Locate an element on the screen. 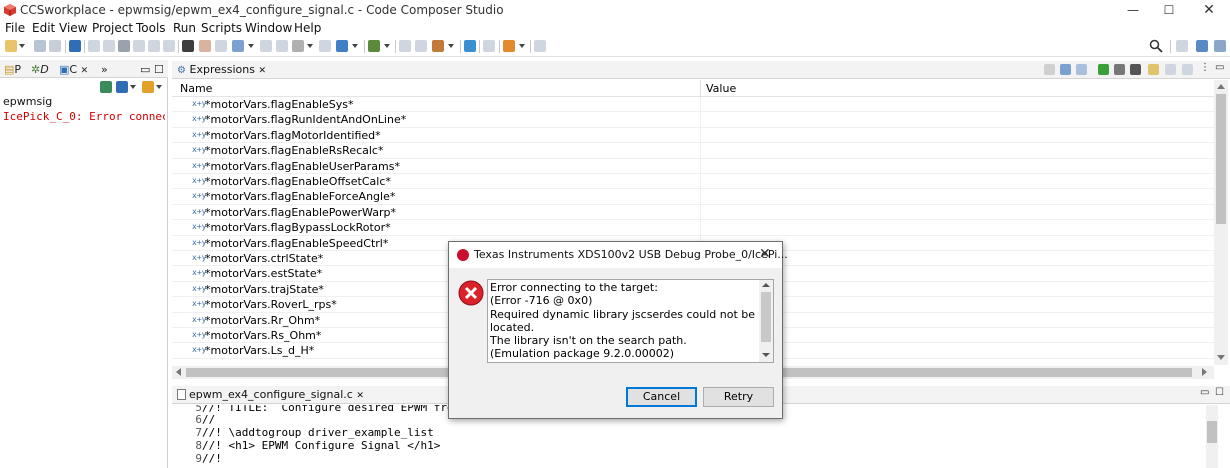 Image resolution: width=1230 pixels, height=468 pixels. export-icon is located at coordinates (1153, 69).